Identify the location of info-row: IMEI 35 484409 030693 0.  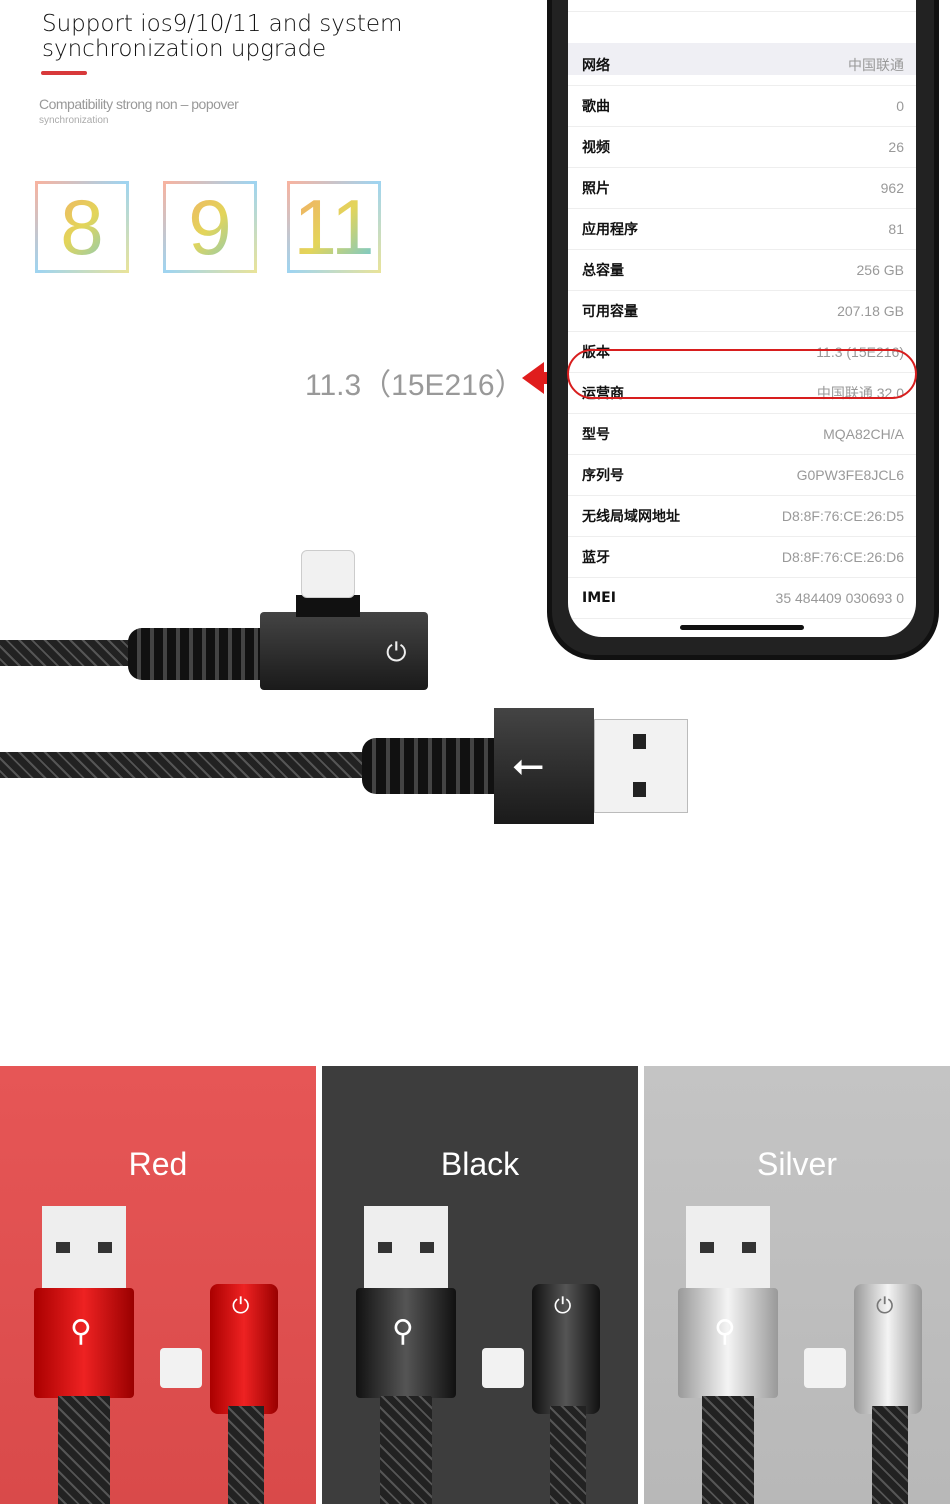
(742, 598).